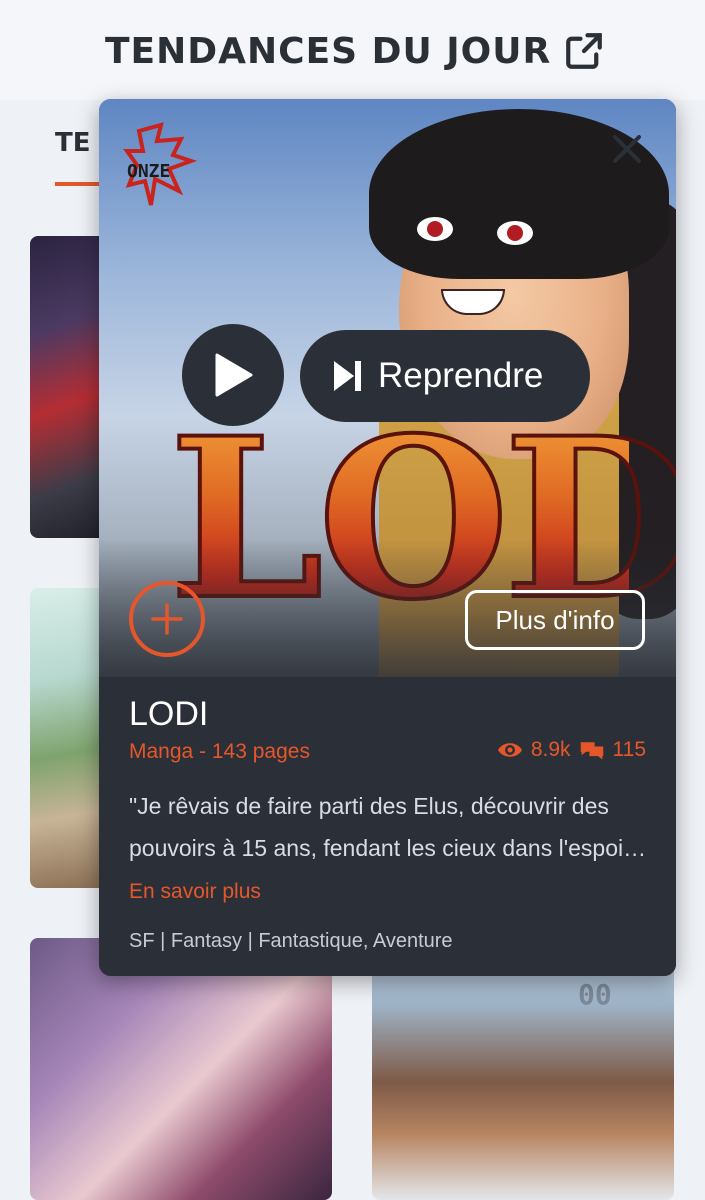 This screenshot has width=705, height=1200. What do you see at coordinates (169, 714) in the screenshot?
I see `comic-title: LODI` at bounding box center [169, 714].